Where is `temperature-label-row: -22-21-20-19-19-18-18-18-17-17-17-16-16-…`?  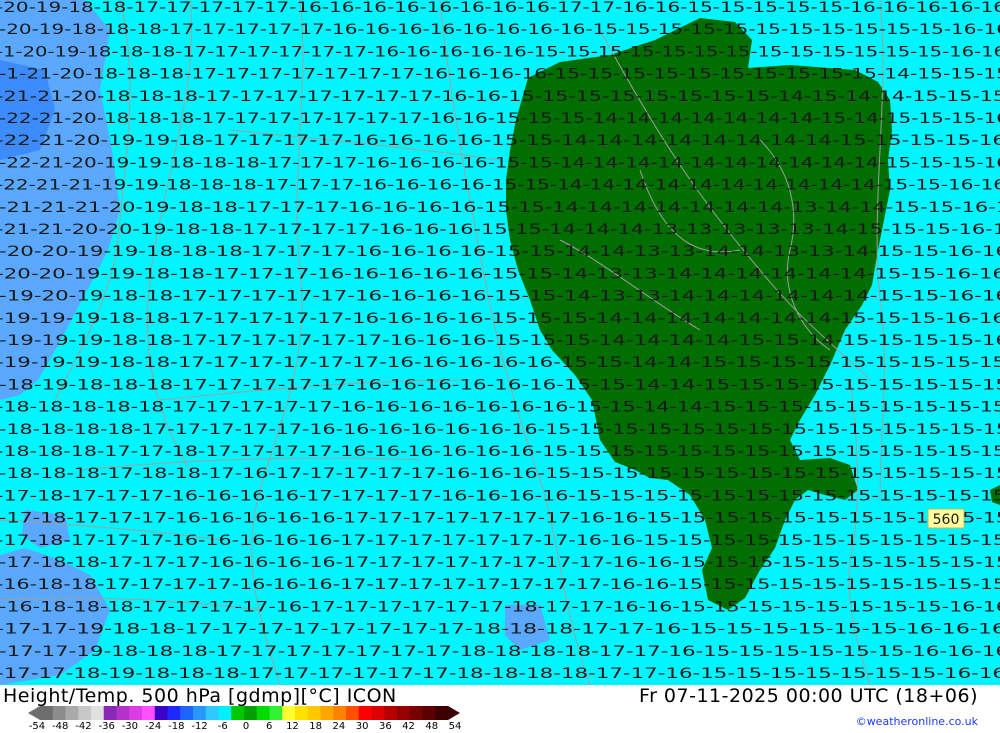
temperature-label-row: -22-21-20-19-19-18-18-18-17-17-17-16-16-… is located at coordinates (500, 163).